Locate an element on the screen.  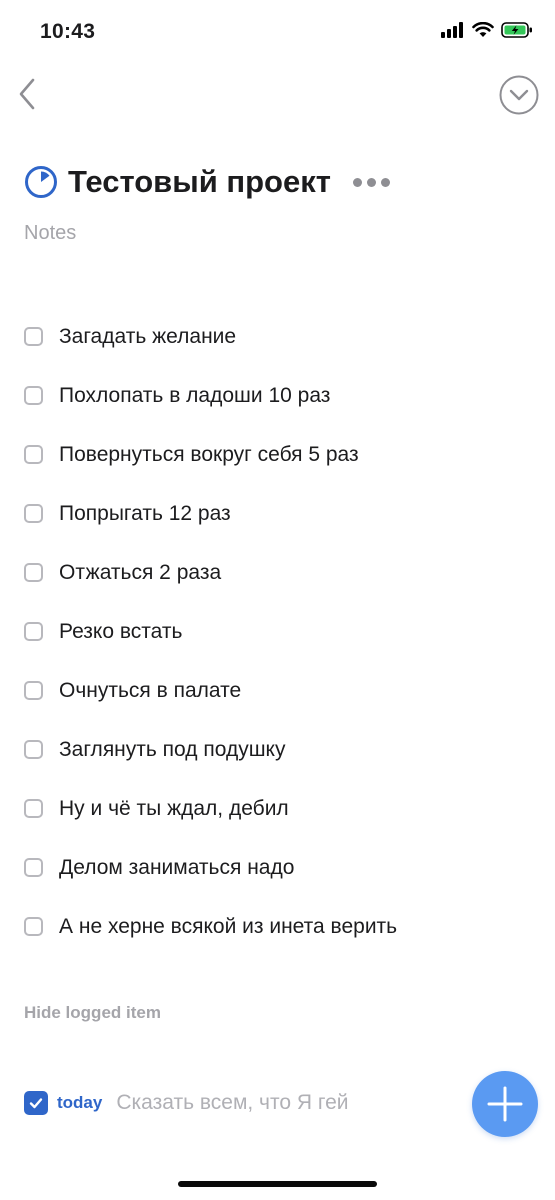
back-button is located at coordinates (27, 94).